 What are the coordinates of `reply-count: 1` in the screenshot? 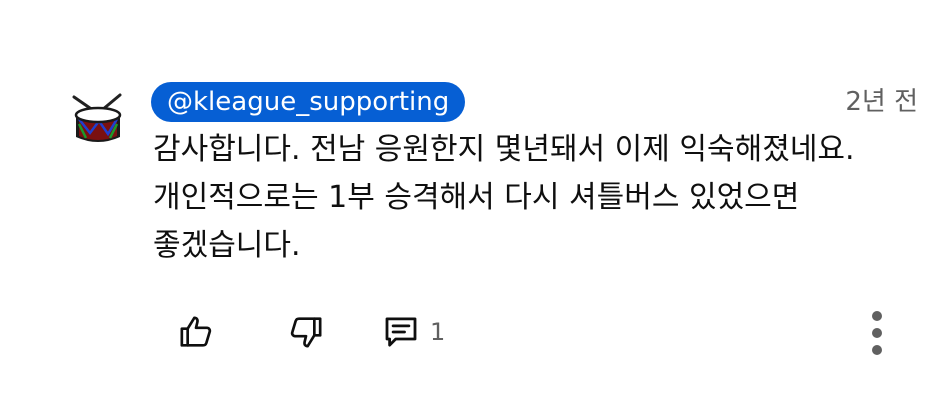 It's located at (438, 332).